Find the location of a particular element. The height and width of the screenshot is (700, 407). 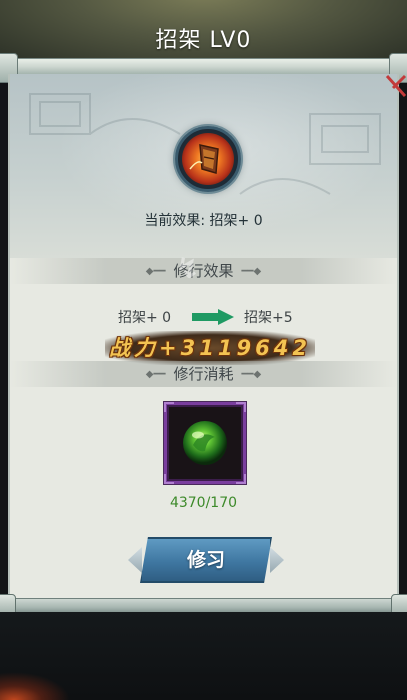

train-button-label: 修习 is located at coordinates (205, 560).